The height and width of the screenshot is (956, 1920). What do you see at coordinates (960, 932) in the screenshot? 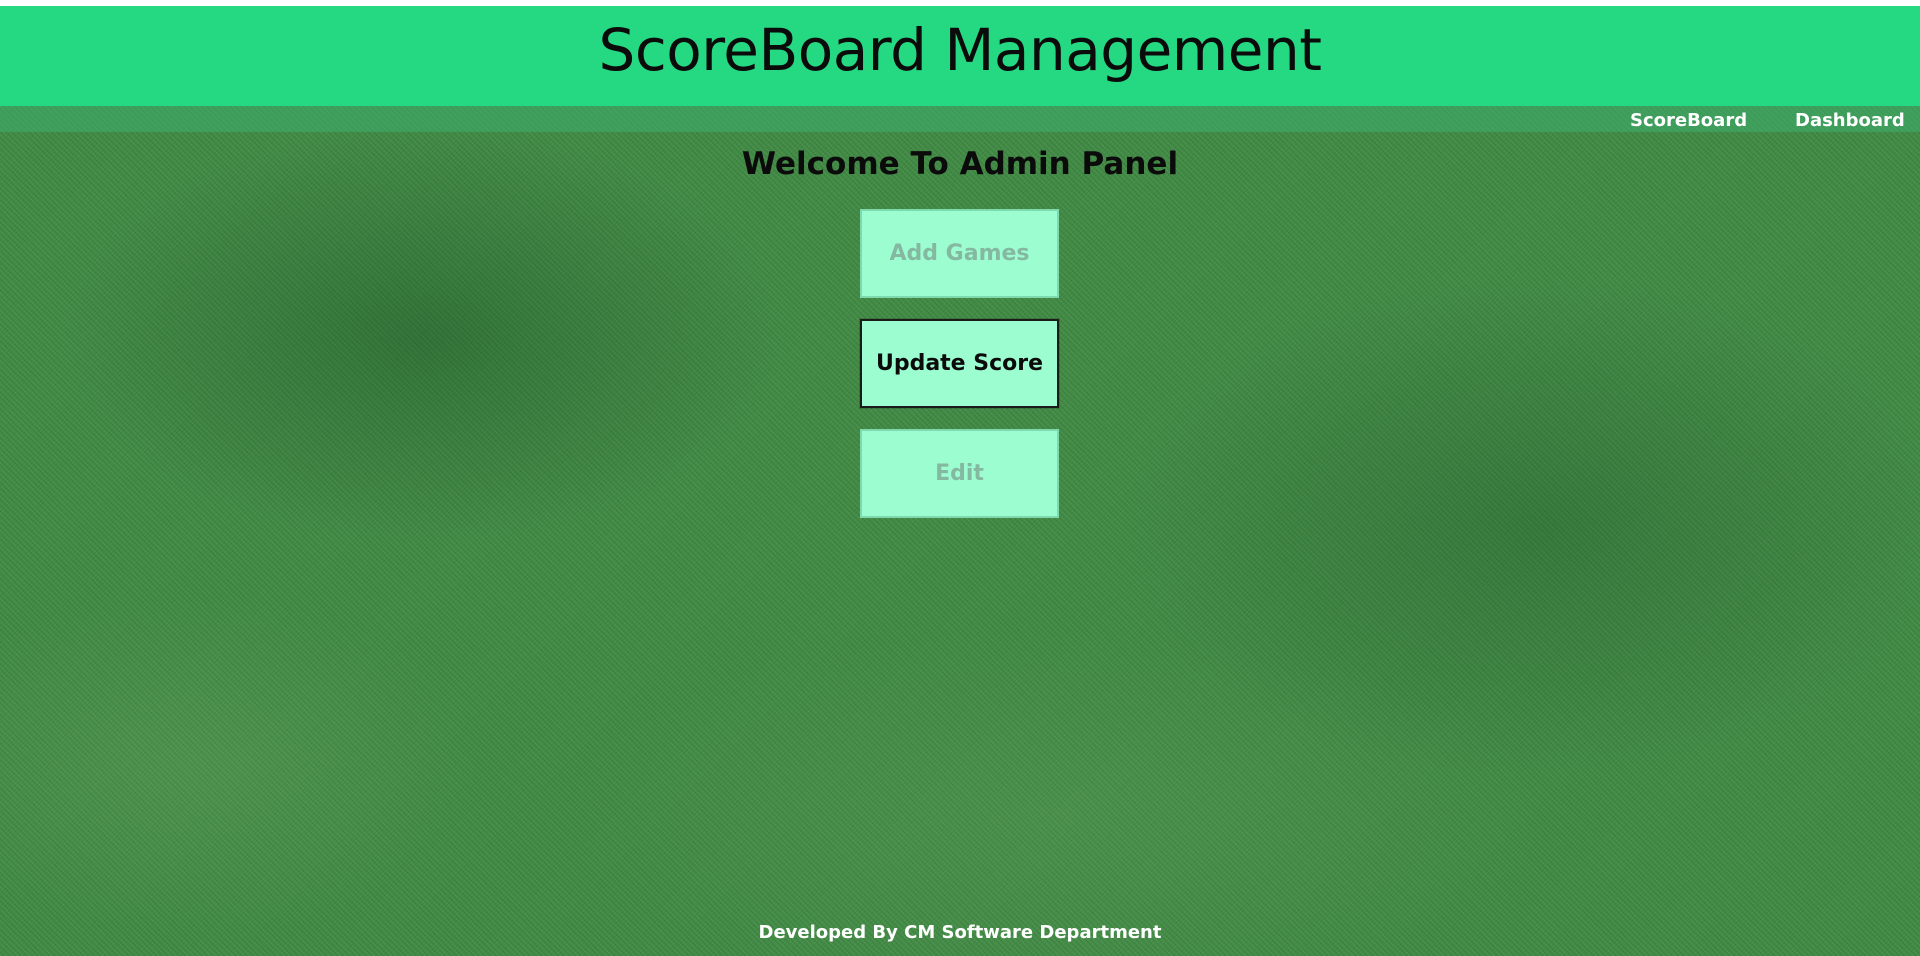
I see `footer-credit: Developed By CM Software Department` at bounding box center [960, 932].